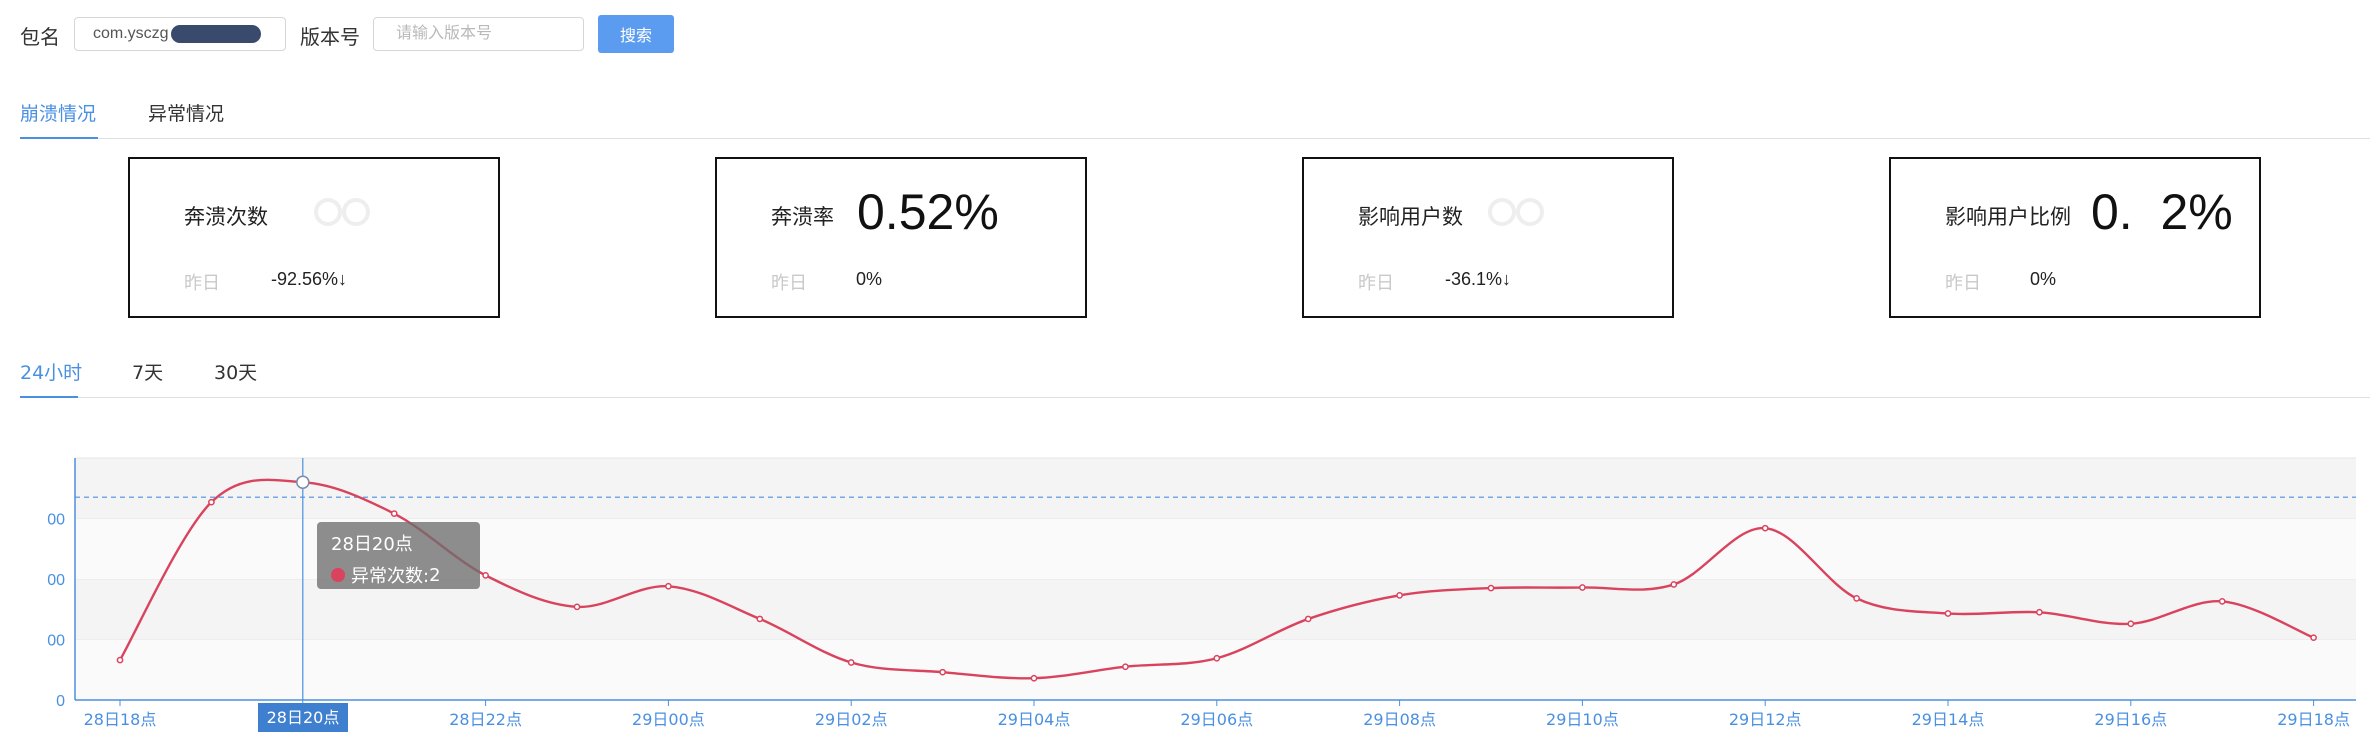 The image size is (2376, 754). What do you see at coordinates (1488, 237) in the screenshot?
I see `card-affected-users: 影响用户数 昨日 -36.1%↓` at bounding box center [1488, 237].